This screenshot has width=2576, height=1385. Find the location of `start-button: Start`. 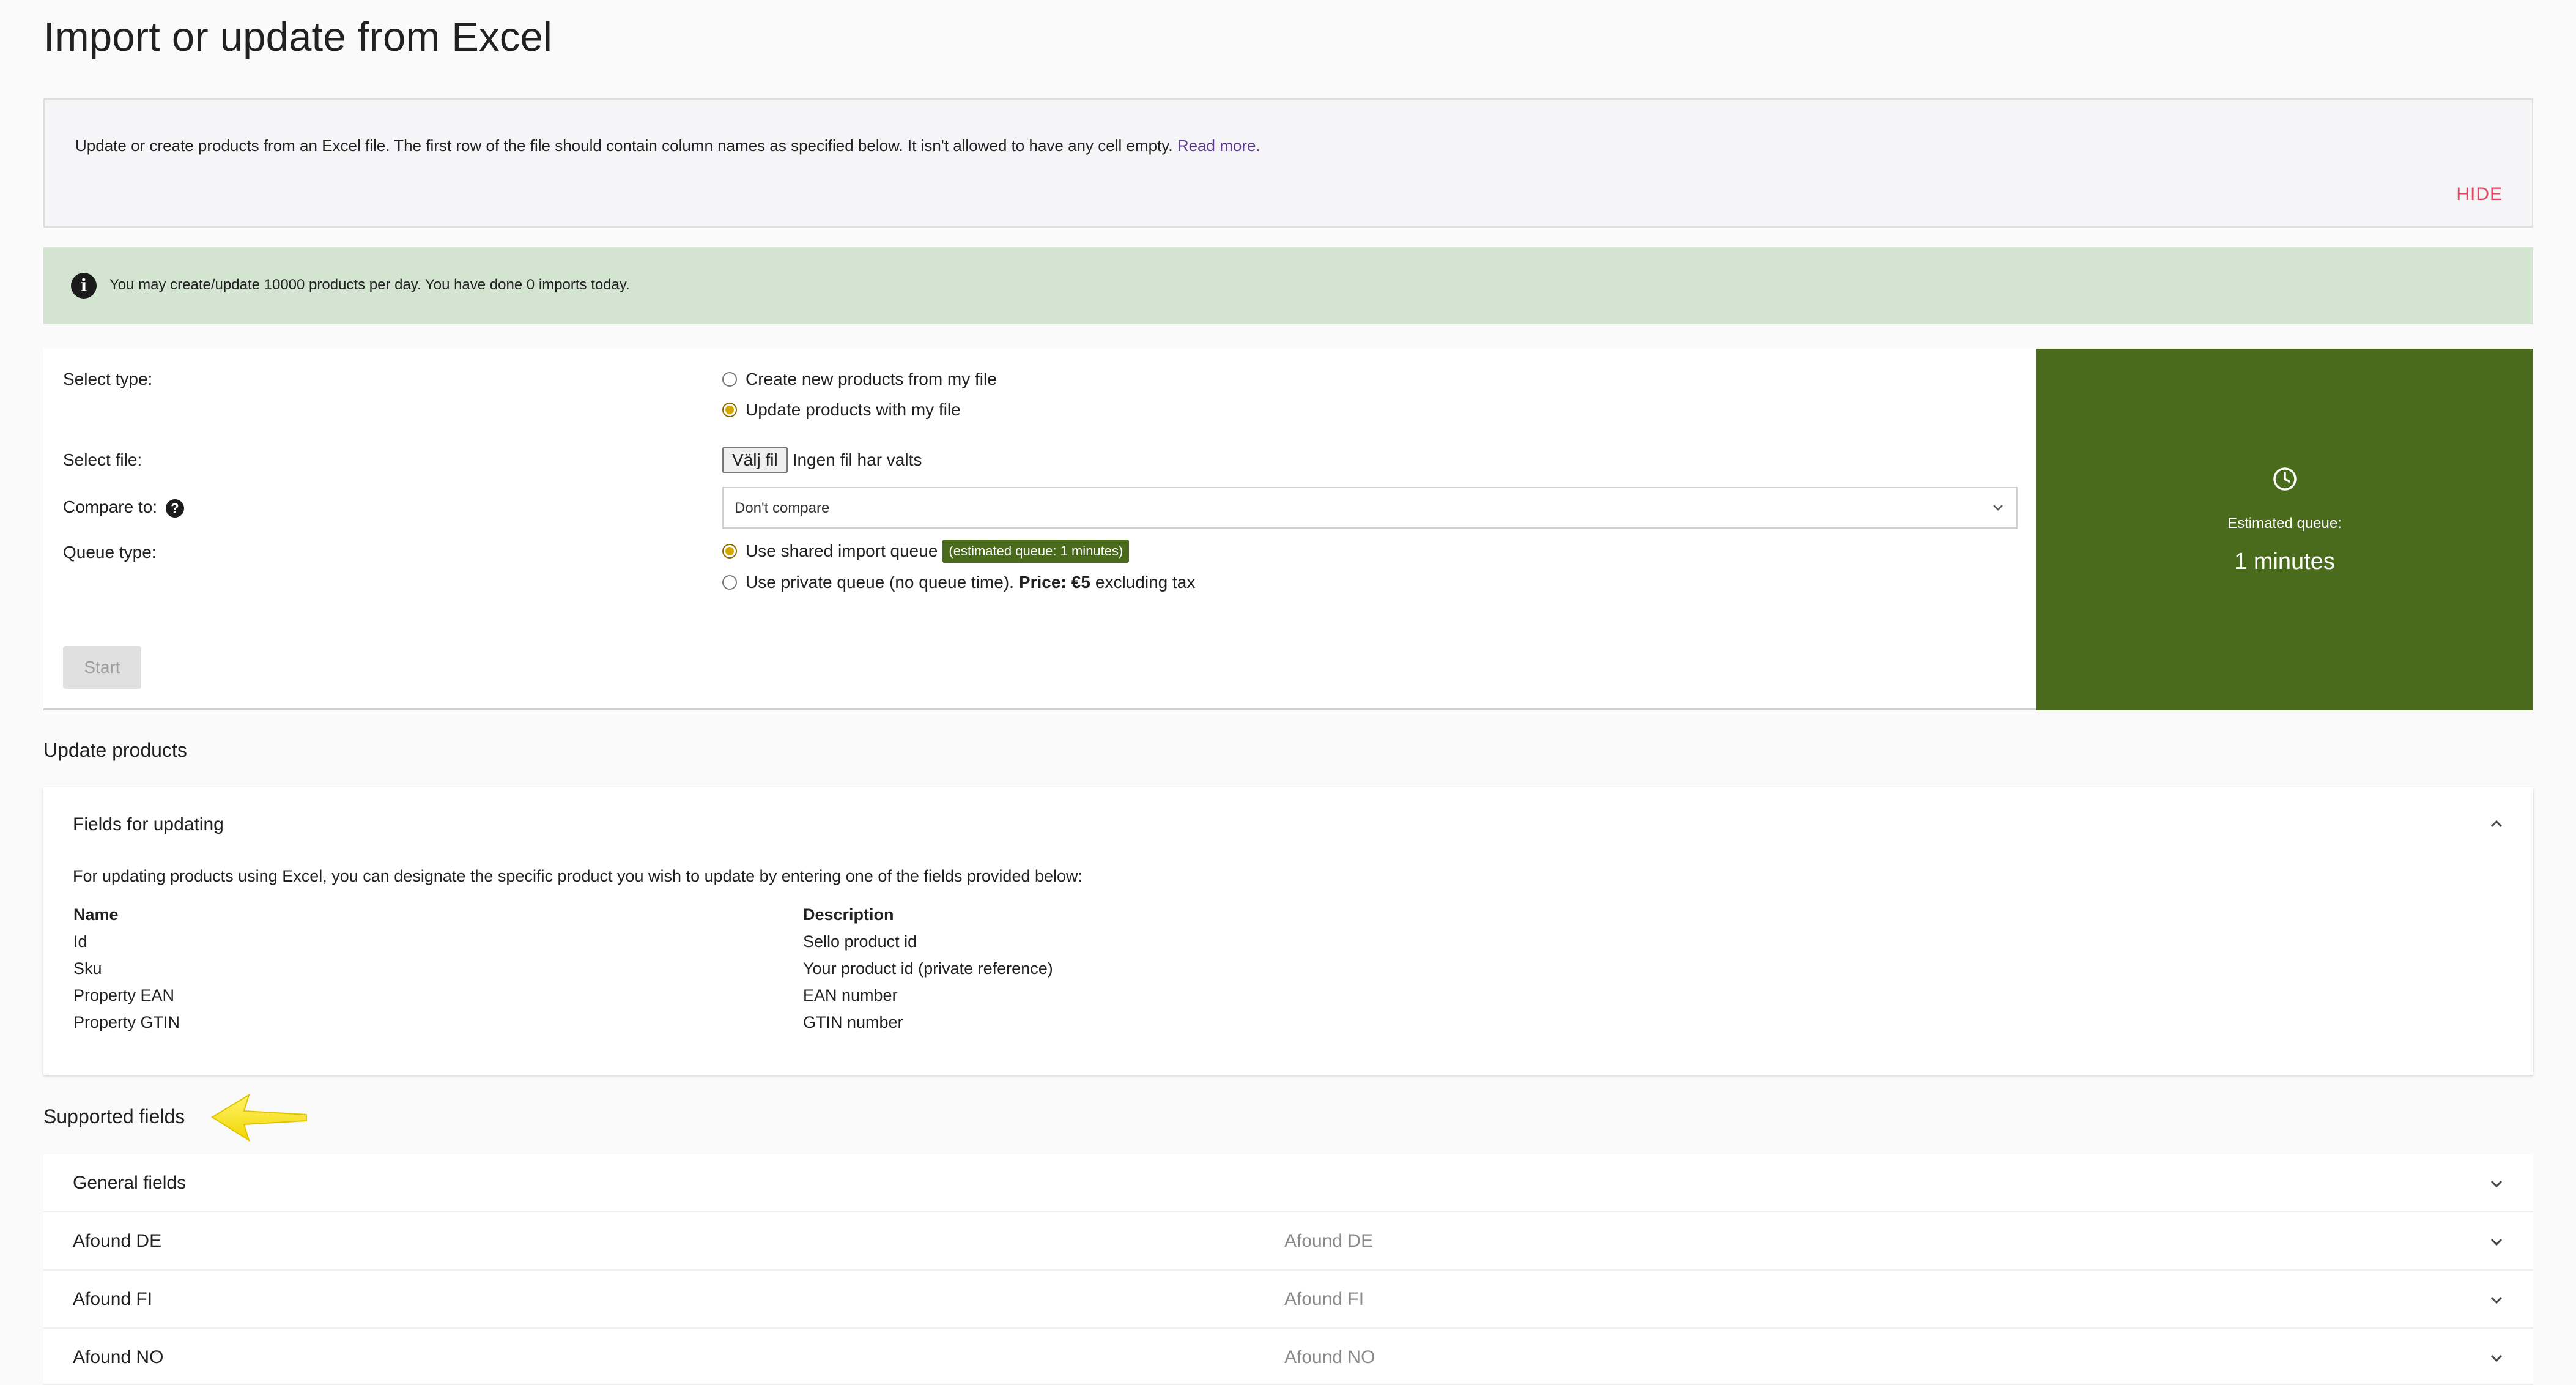

start-button: Start is located at coordinates (102, 667).